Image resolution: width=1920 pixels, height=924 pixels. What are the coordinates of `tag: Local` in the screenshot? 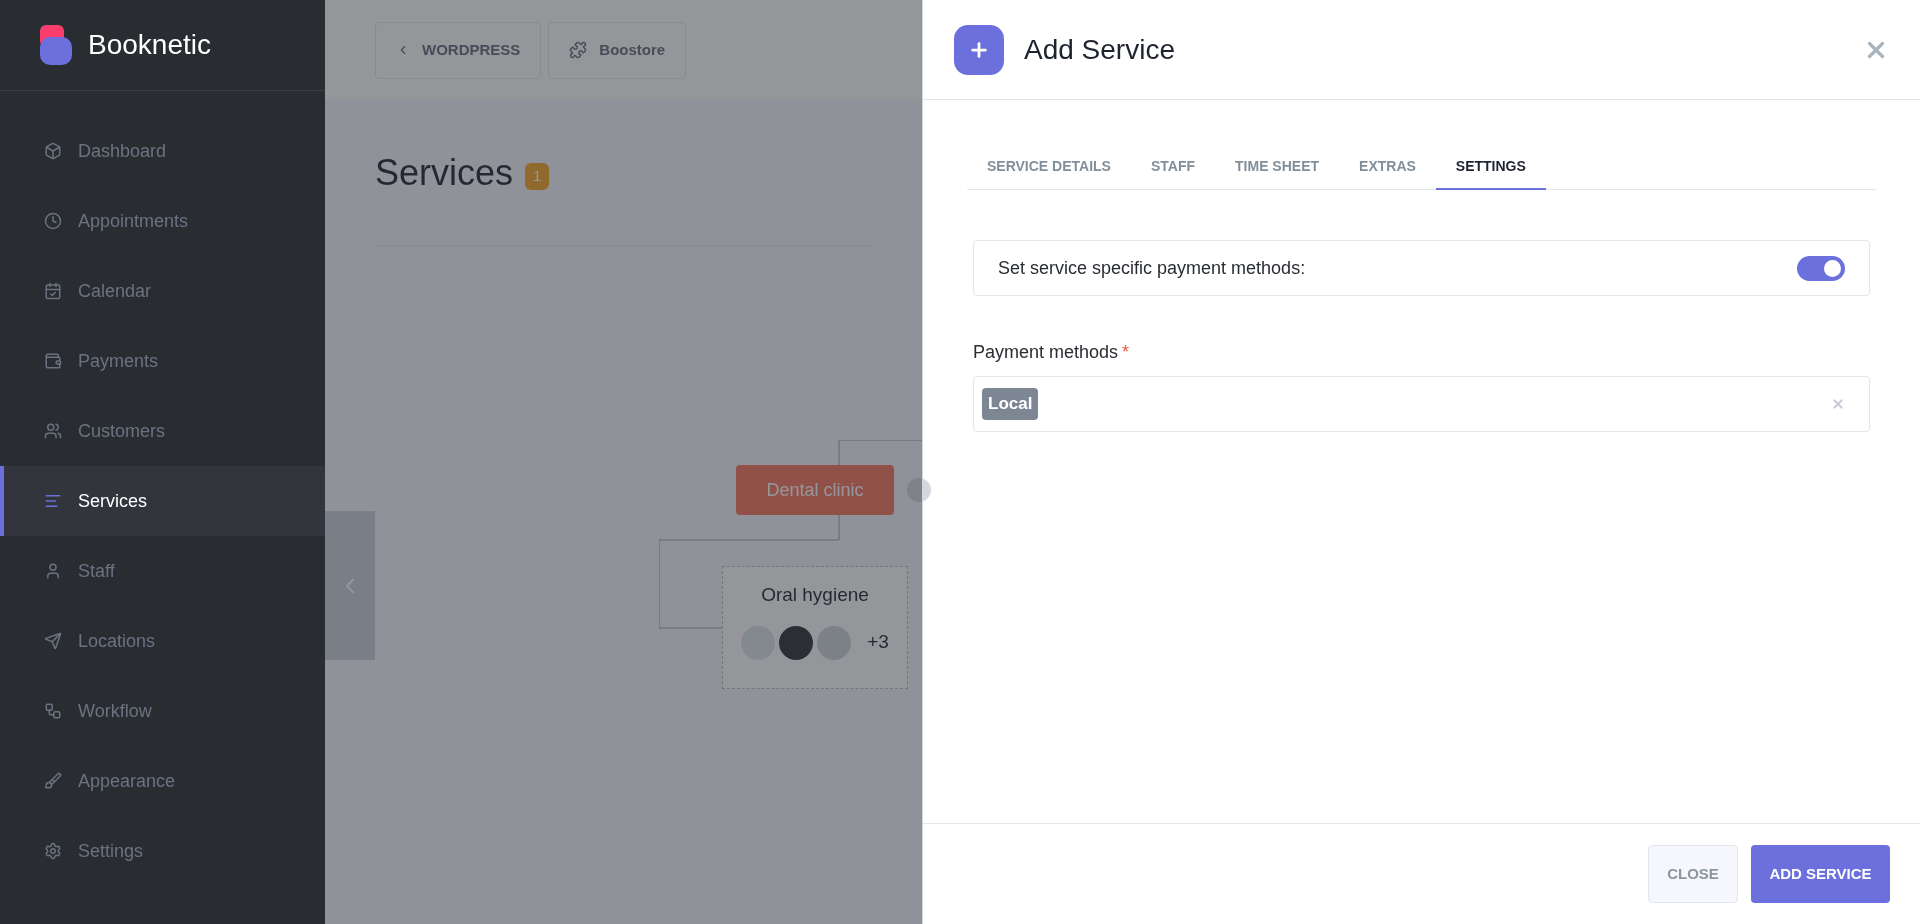 It's located at (1010, 404).